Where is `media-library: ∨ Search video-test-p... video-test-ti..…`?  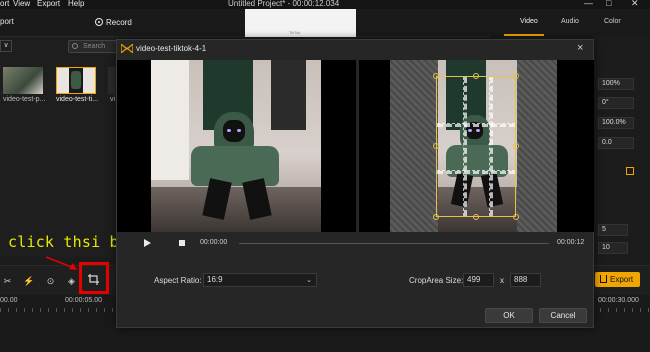
media-library: ∨ Search video-test-p... video-test-ti..… is located at coordinates (62, 147).